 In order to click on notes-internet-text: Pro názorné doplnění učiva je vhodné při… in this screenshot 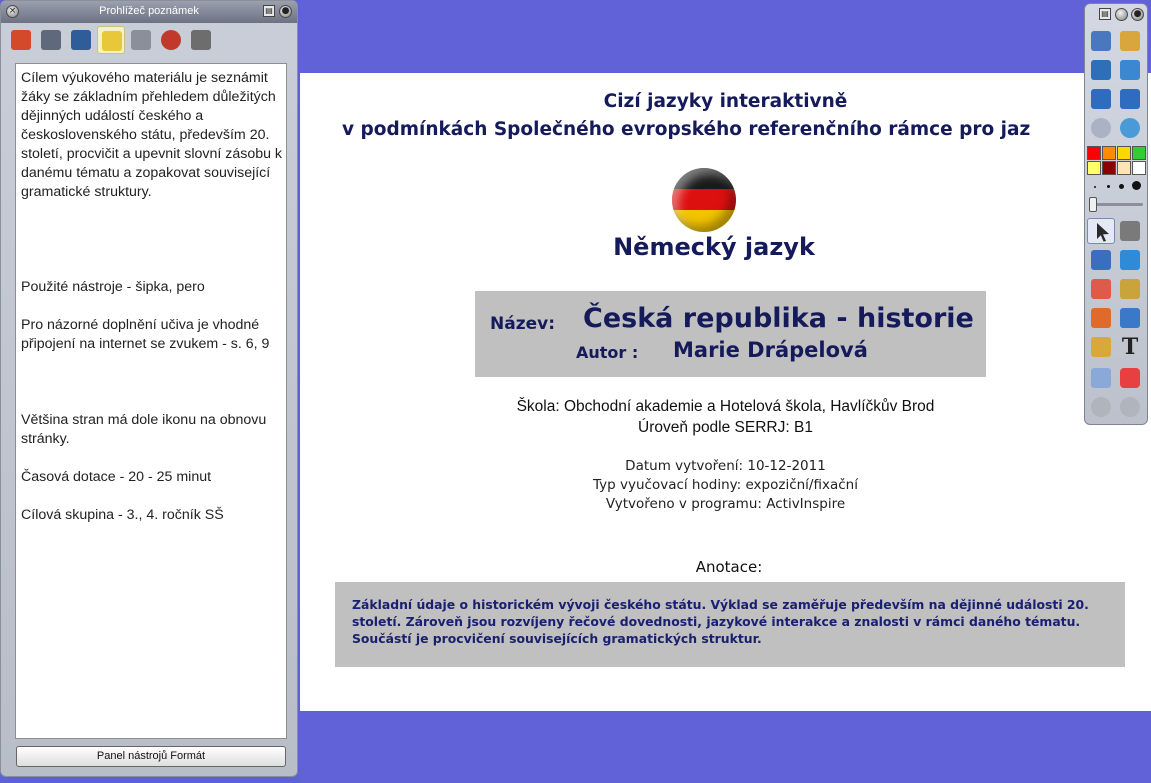, I will do `click(145, 334)`.